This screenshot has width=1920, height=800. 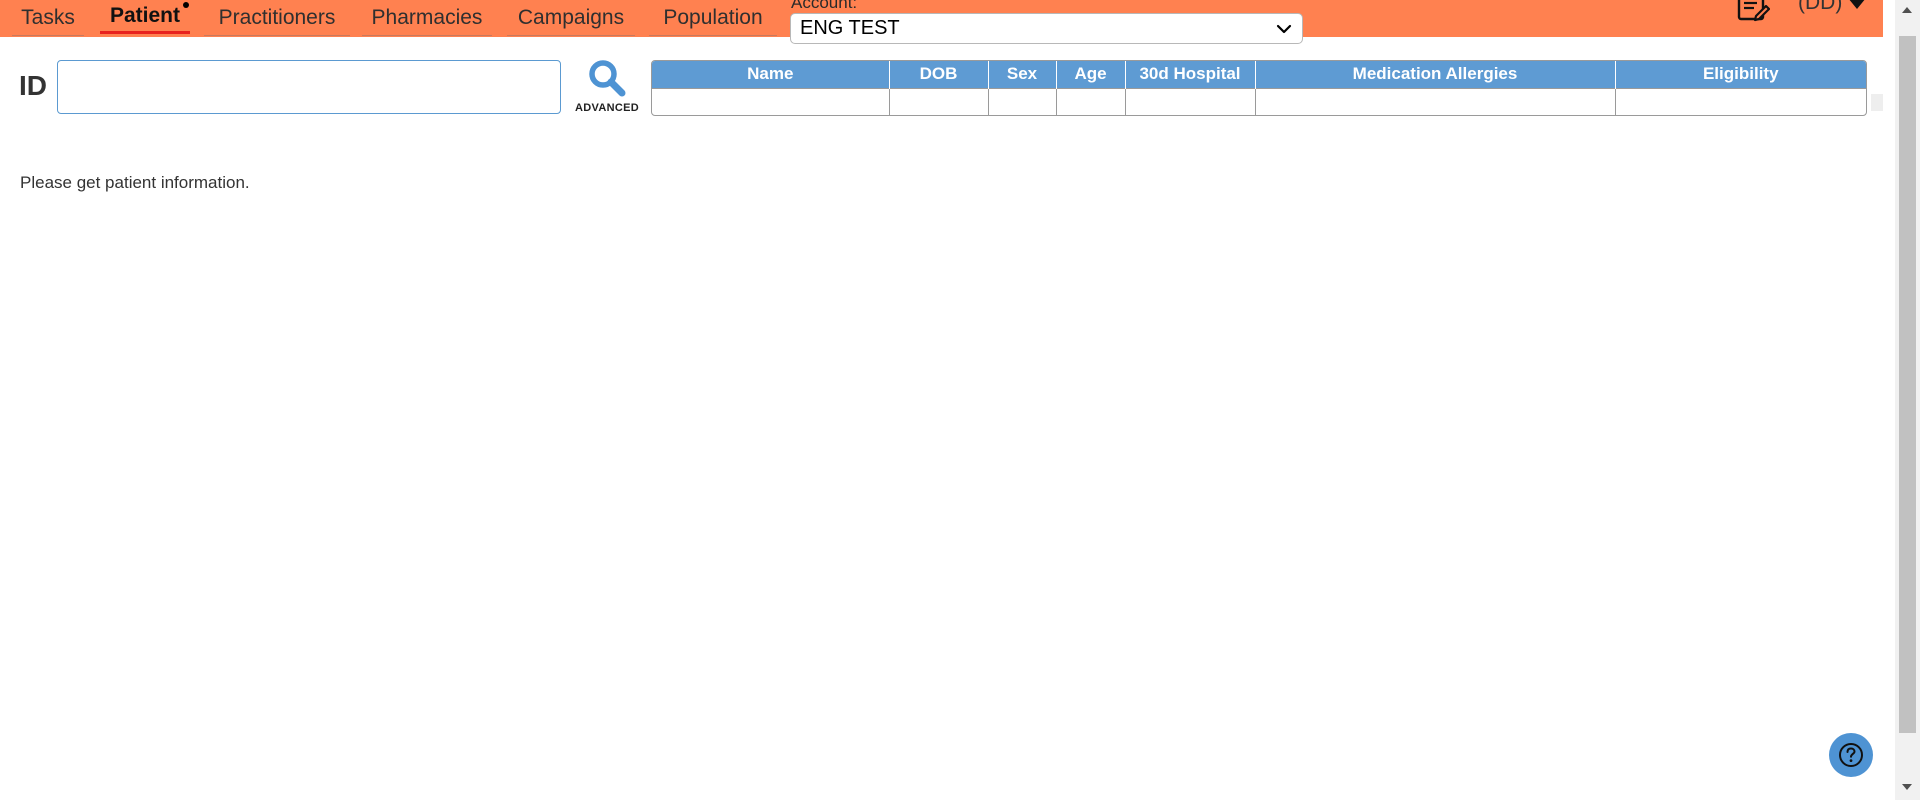 I want to click on tab-patient: Patient, so click(x=145, y=17).